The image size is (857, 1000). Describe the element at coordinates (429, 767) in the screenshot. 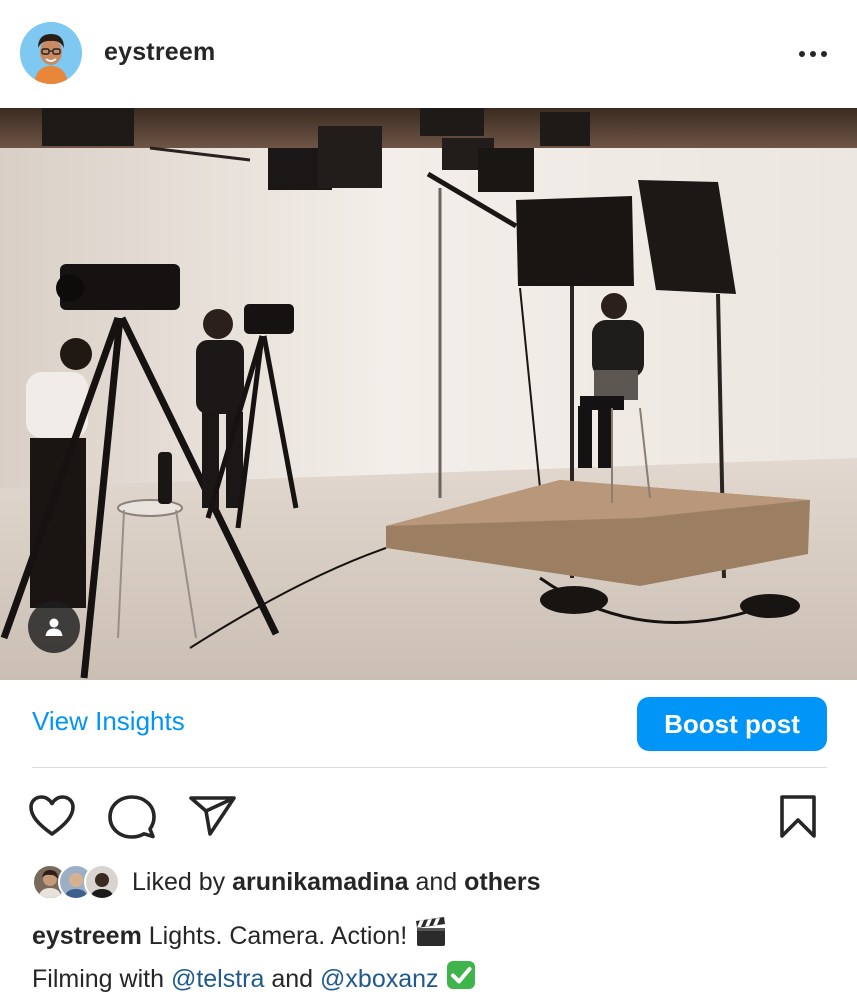

I see `divider` at that location.